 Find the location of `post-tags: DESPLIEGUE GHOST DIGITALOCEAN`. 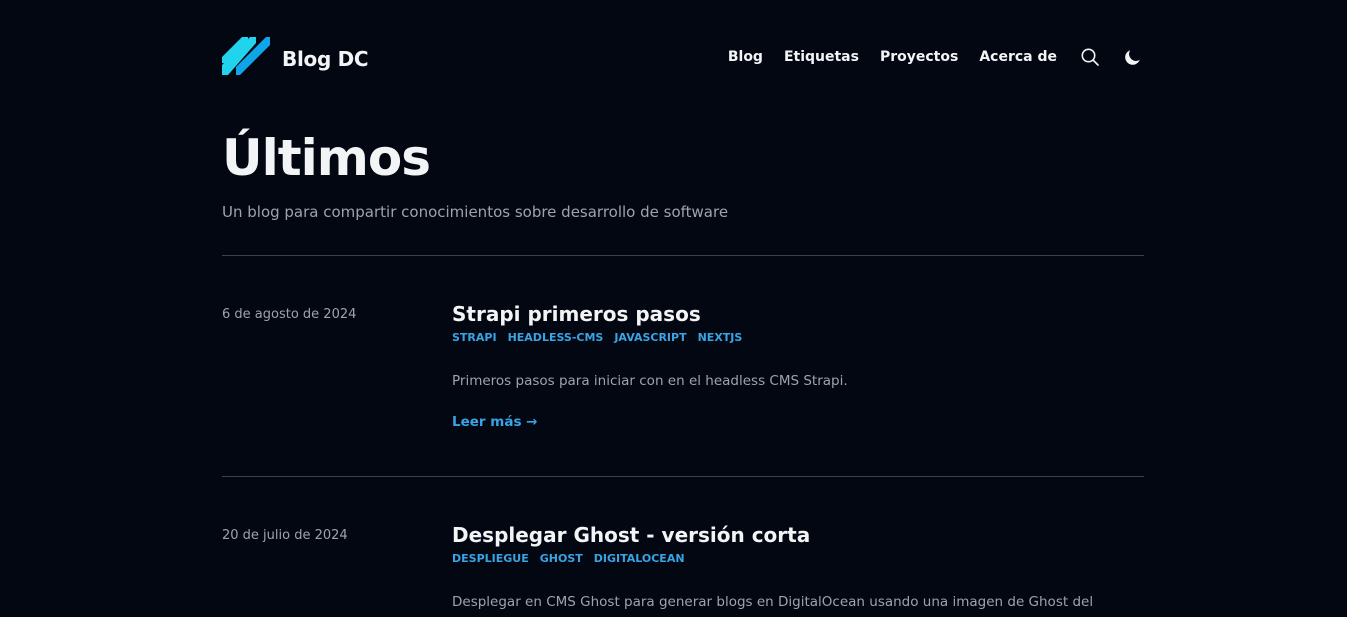

post-tags: DESPLIEGUE GHOST DIGITALOCEAN is located at coordinates (574, 558).